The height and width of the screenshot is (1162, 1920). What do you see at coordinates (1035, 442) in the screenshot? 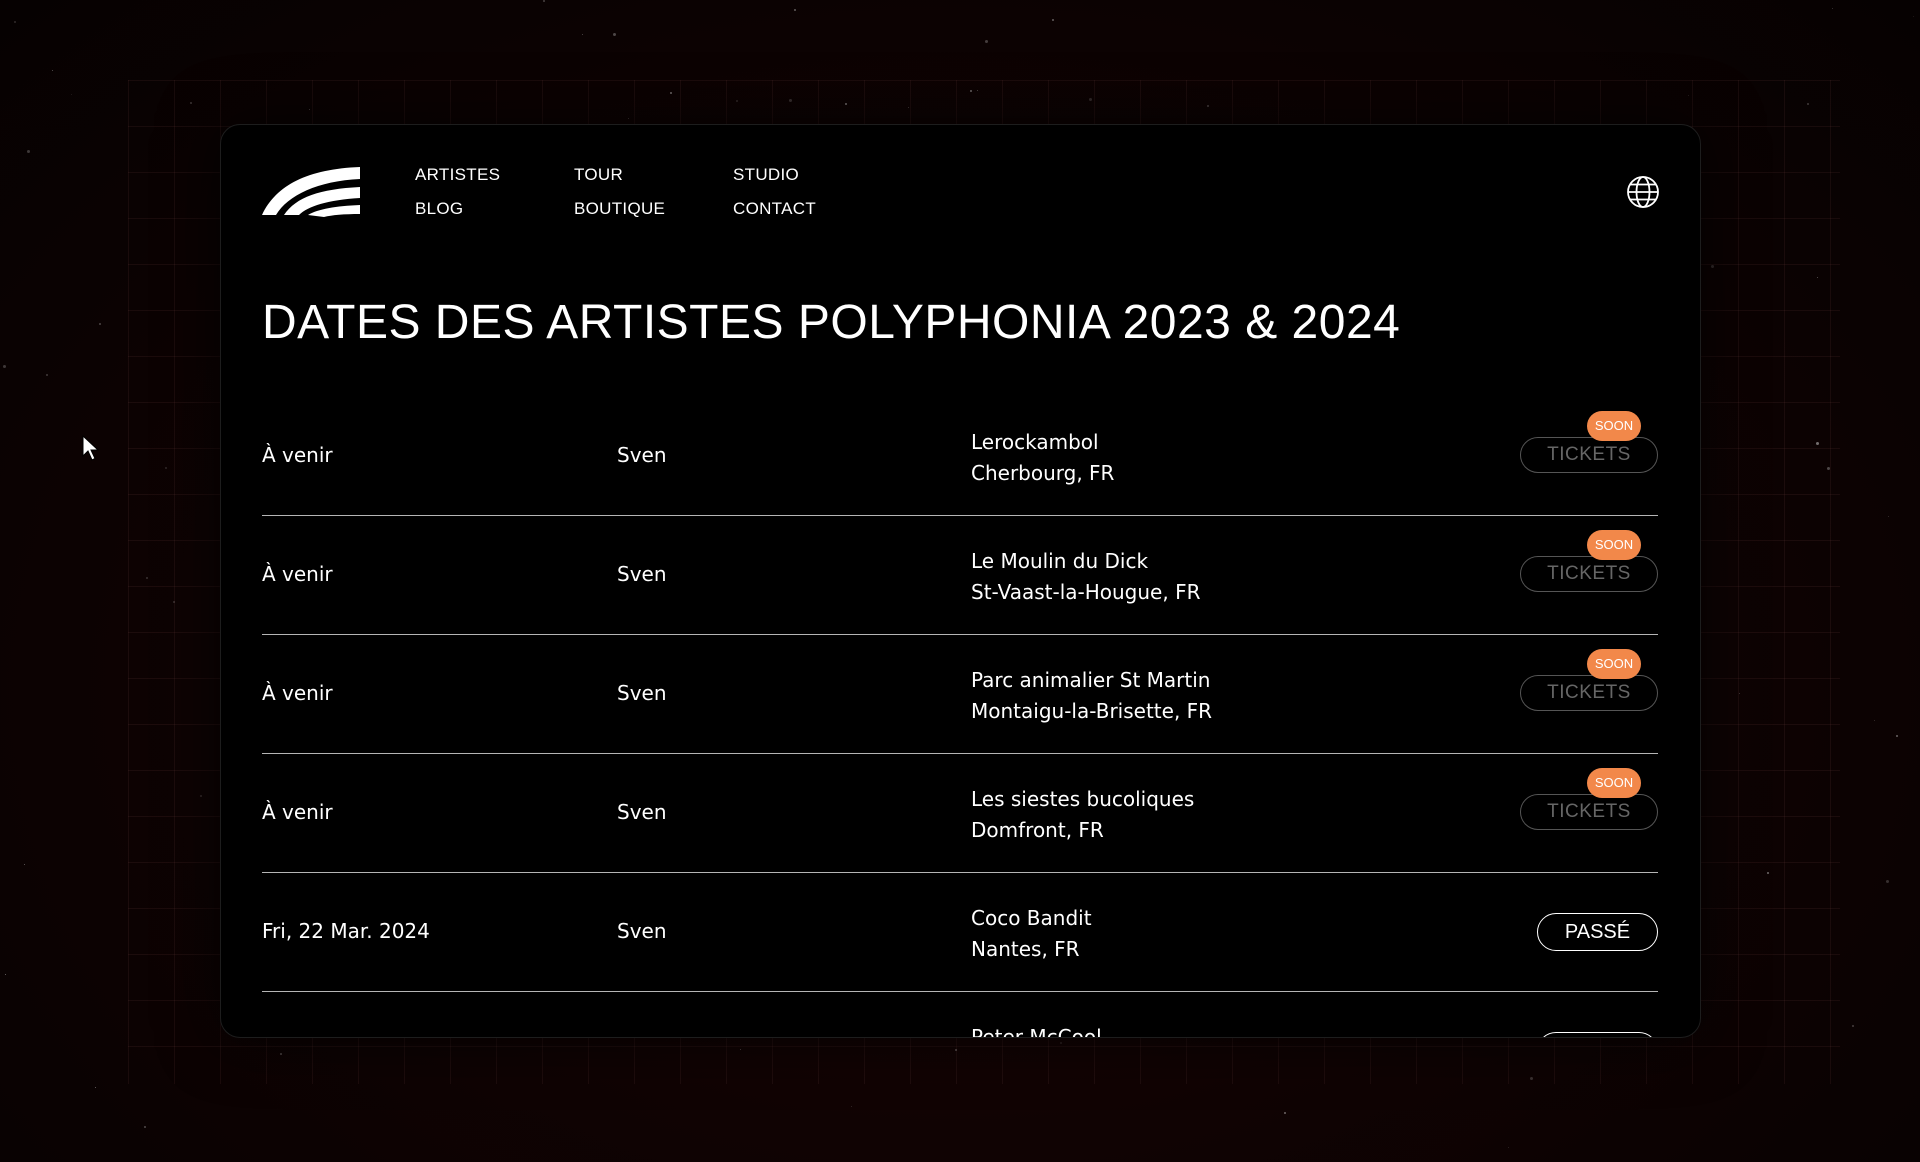
I see `tour-venue: Lerockambol` at bounding box center [1035, 442].